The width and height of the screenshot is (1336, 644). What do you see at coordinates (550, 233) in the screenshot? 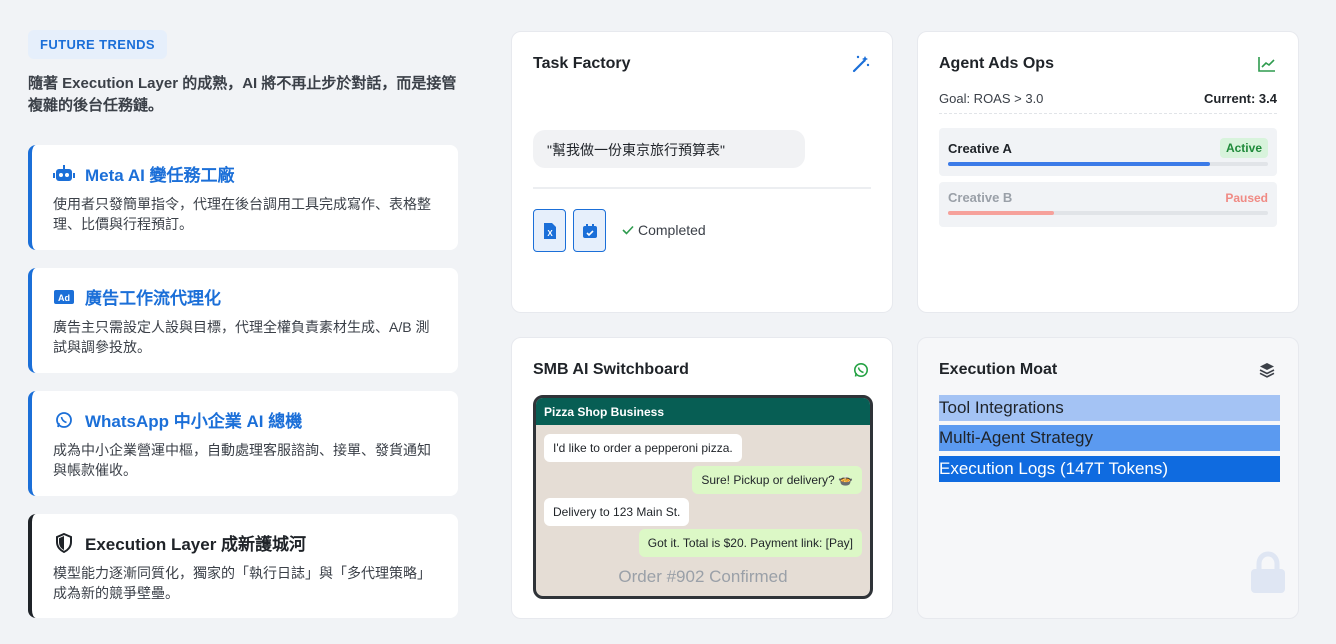
I see `svg-text: X` at bounding box center [550, 233].